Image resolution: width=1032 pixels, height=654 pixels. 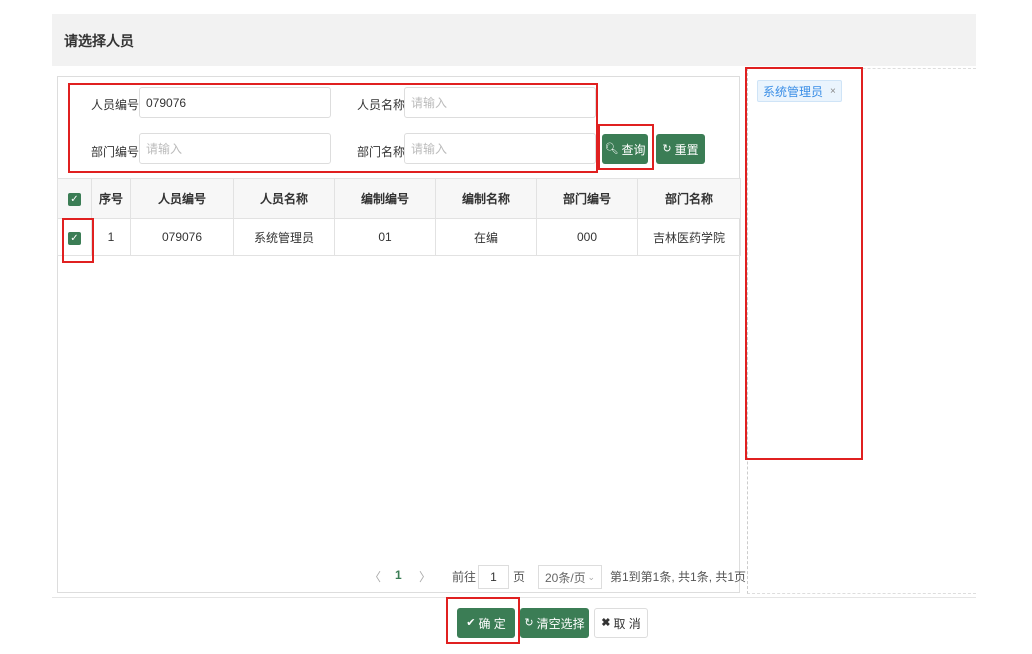 I want to click on confirm-button-label: 确 定, so click(x=492, y=623).